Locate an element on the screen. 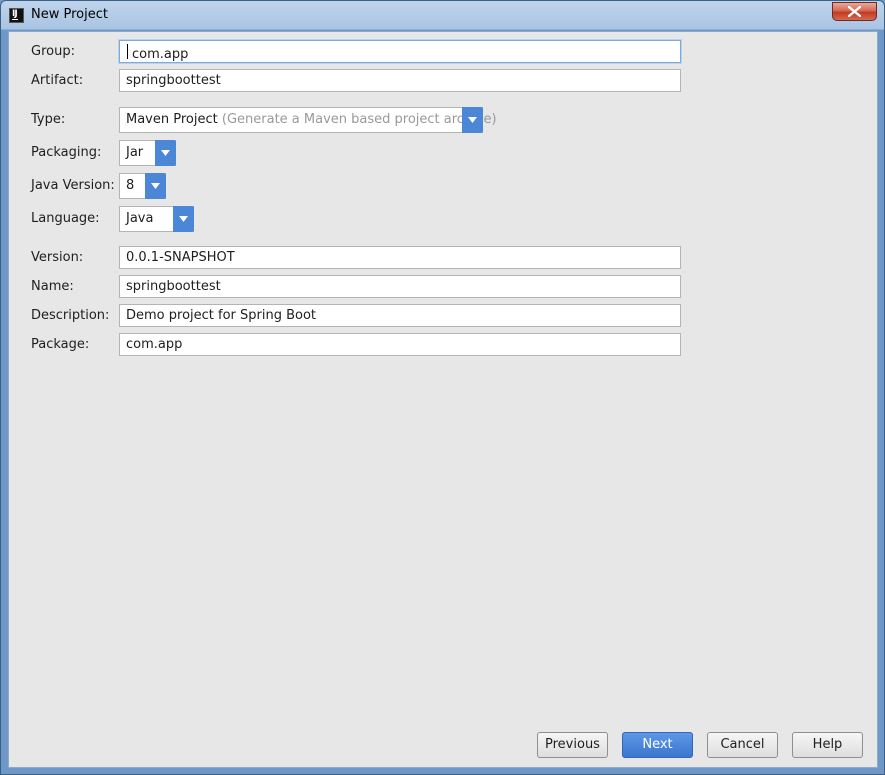 Image resolution: width=885 pixels, height=775 pixels. name-label: Name: is located at coordinates (52, 286).